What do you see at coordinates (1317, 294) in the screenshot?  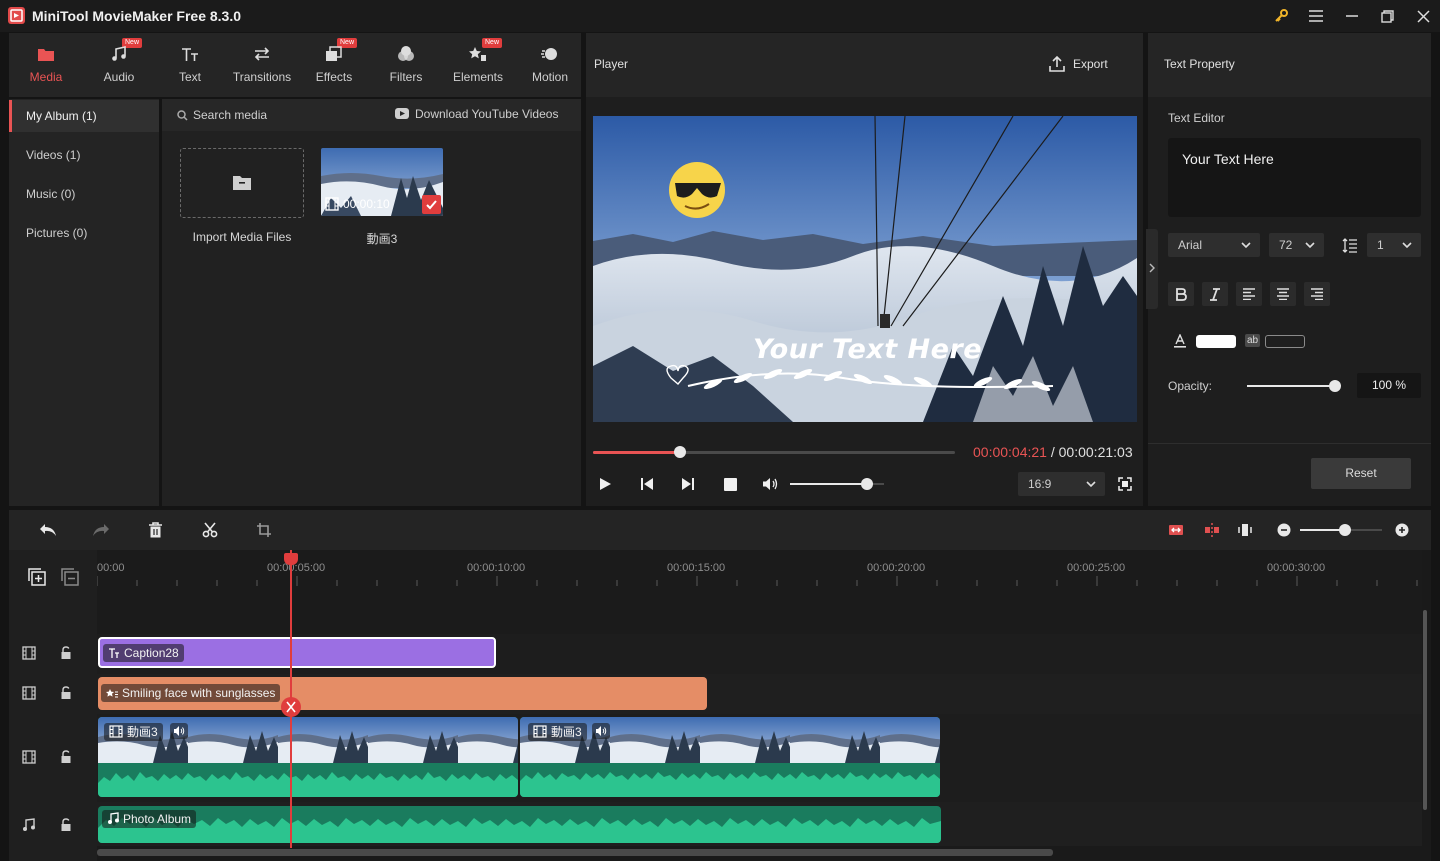 I see `align-right-button` at bounding box center [1317, 294].